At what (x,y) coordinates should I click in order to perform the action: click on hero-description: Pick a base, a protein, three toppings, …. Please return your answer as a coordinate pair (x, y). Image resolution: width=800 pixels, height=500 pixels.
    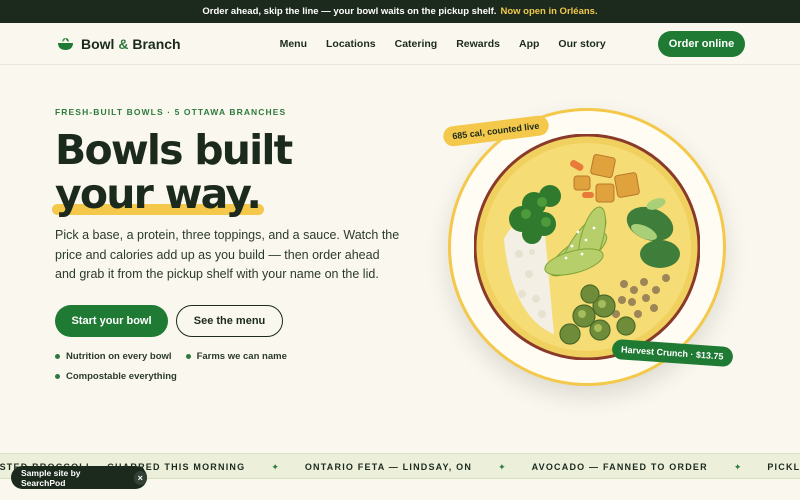
    Looking at the image, I should click on (227, 254).